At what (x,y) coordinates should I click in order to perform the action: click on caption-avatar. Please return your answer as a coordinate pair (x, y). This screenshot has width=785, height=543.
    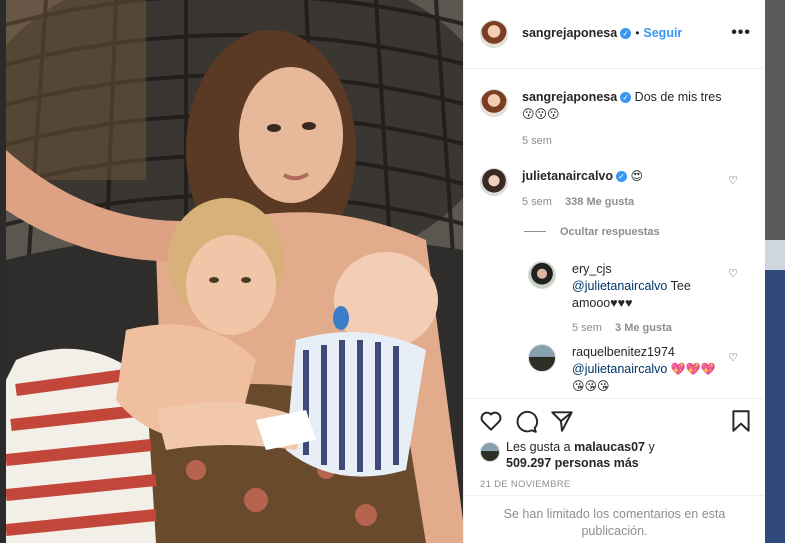
    Looking at the image, I should click on (494, 103).